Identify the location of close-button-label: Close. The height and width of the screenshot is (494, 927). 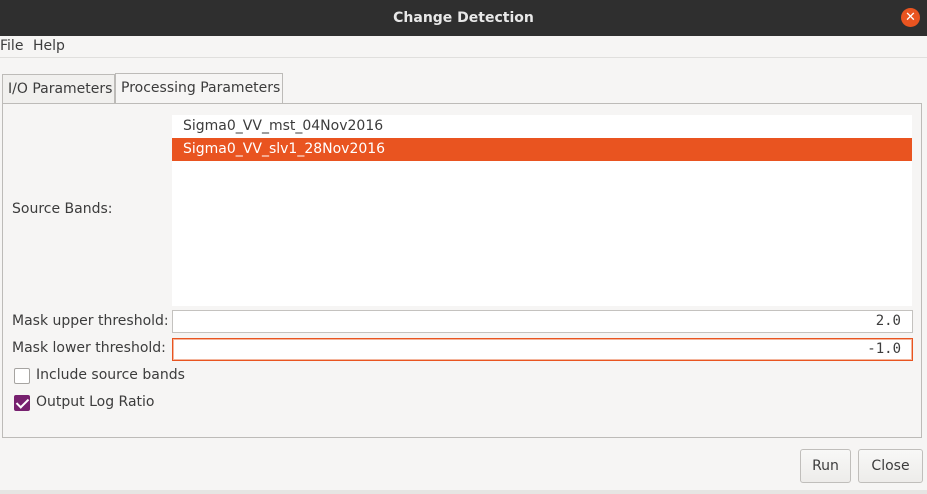
(890, 466).